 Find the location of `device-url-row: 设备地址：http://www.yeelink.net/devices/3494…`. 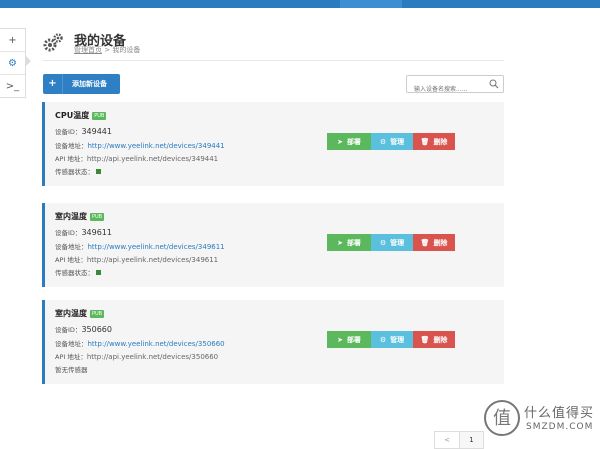

device-url-row: 设备地址：http://www.yeelink.net/devices/3494… is located at coordinates (140, 146).